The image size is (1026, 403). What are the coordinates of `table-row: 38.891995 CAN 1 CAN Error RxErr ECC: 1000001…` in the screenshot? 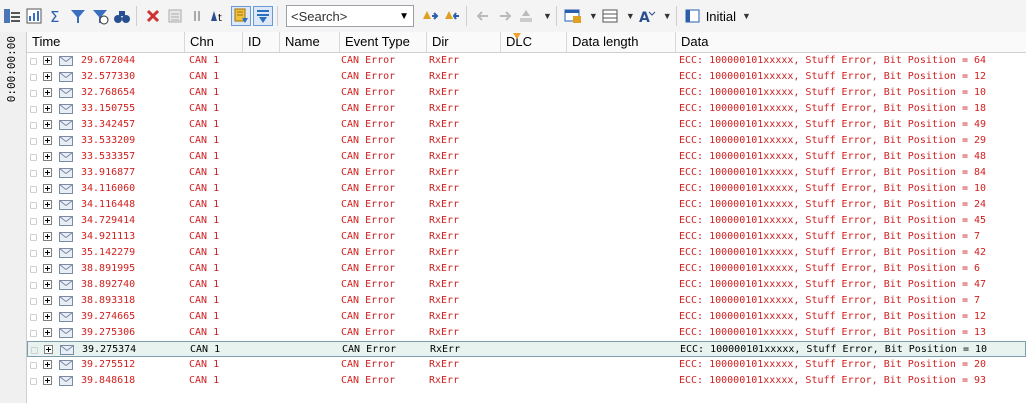 It's located at (526, 269).